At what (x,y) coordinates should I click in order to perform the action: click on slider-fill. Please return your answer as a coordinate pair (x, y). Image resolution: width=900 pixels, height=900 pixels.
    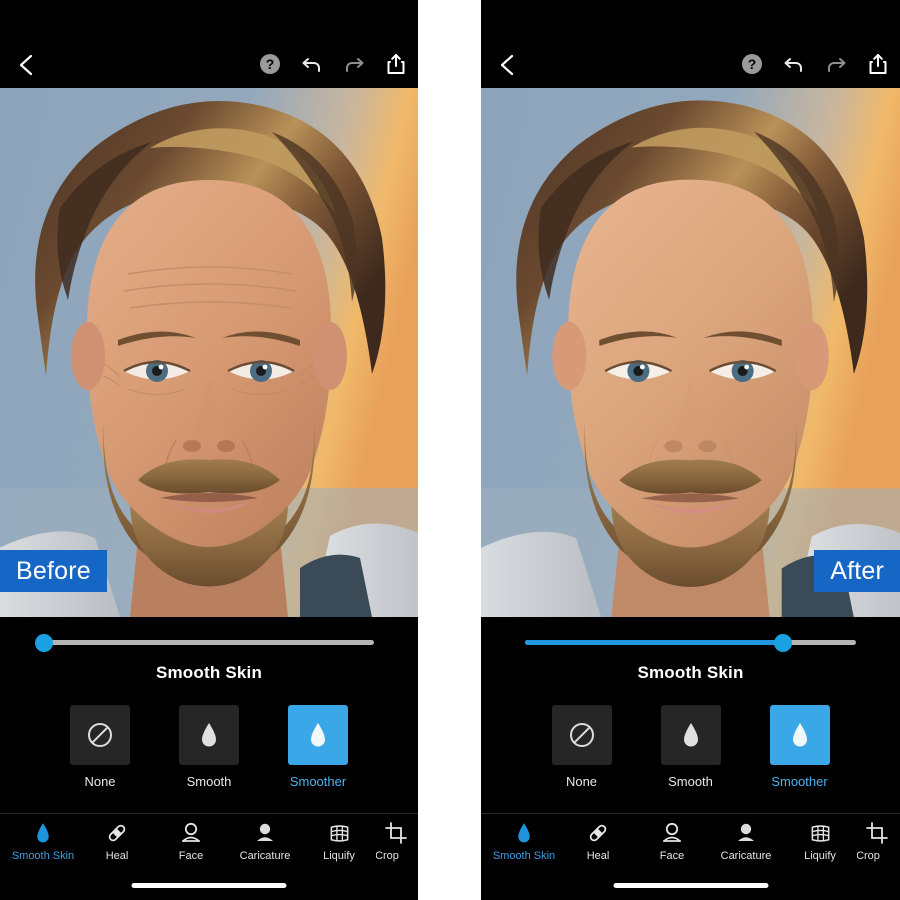
    Looking at the image, I should click on (654, 642).